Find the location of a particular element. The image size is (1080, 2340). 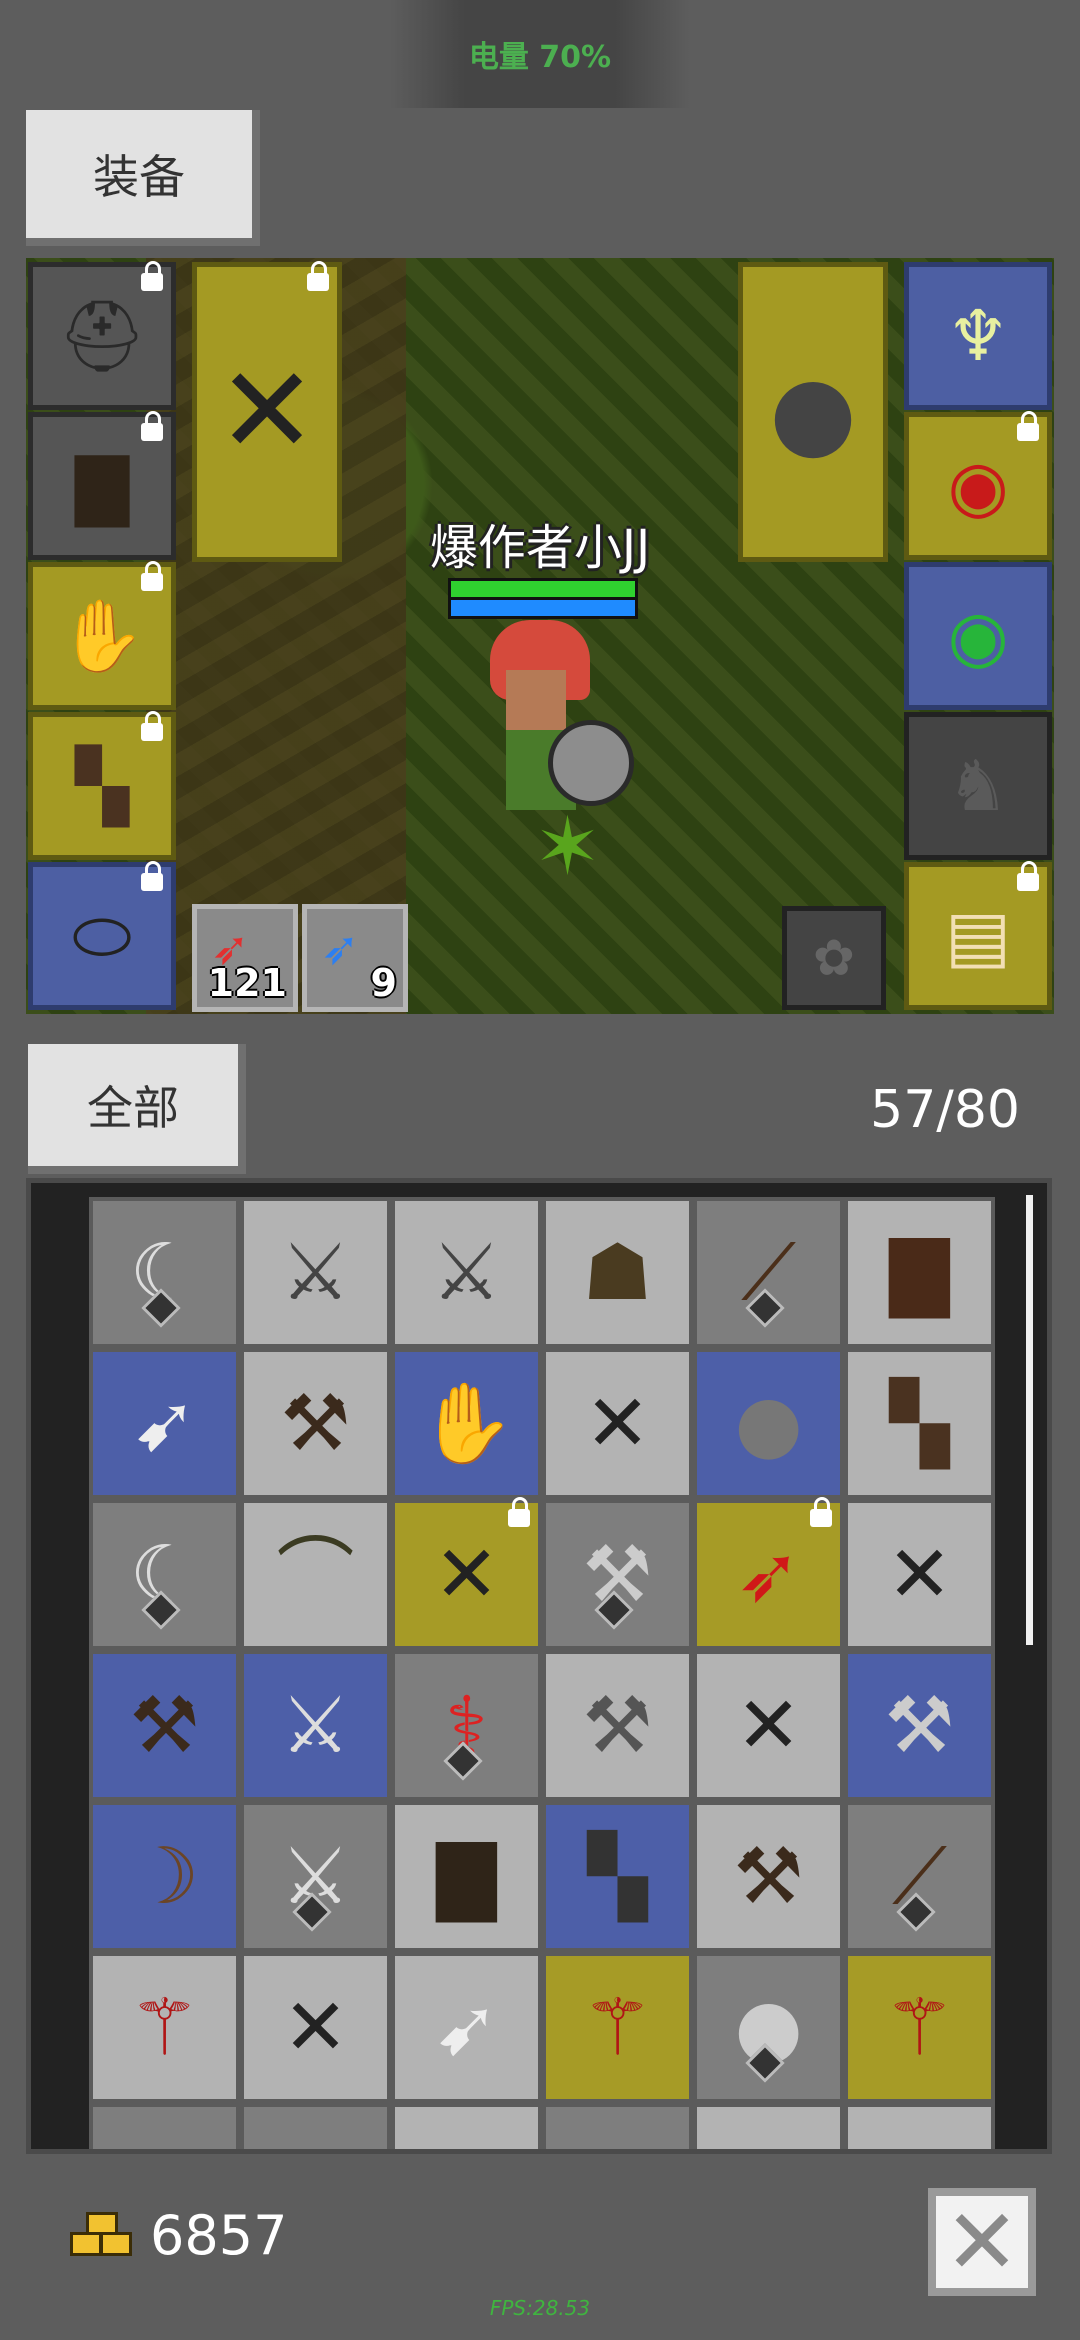

close-button: ✕ is located at coordinates (982, 2242).